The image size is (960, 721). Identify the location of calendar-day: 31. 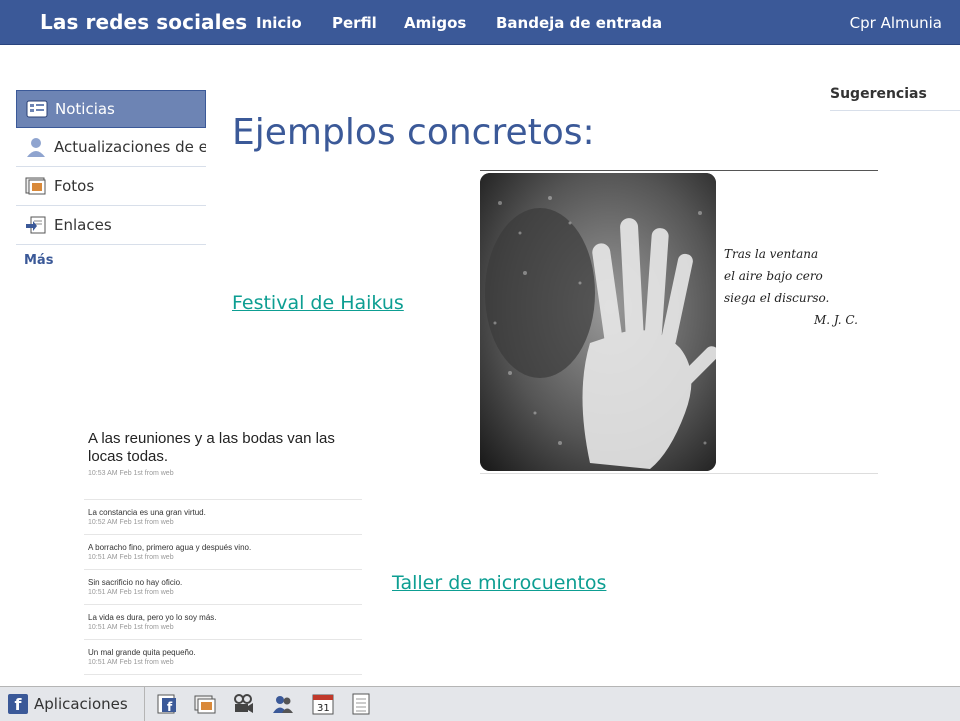
(323, 708).